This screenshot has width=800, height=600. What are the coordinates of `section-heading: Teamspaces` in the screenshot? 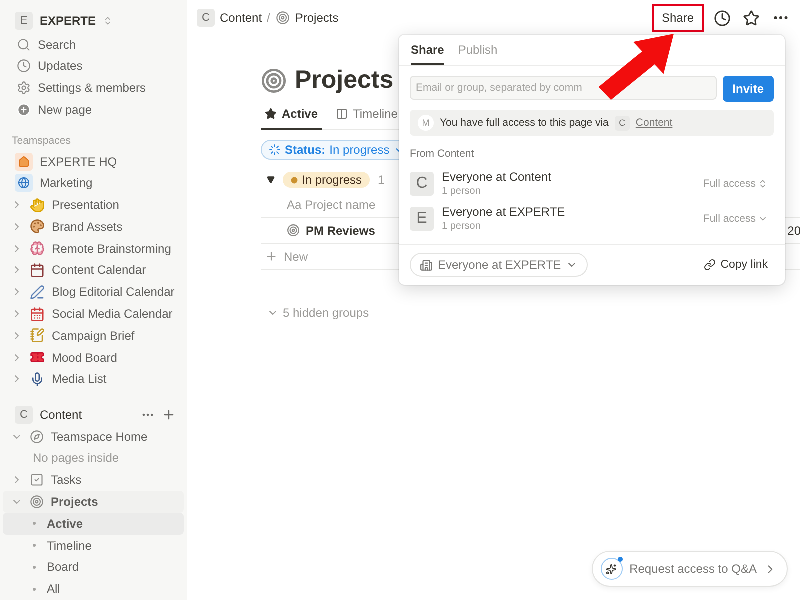 It's located at (41, 140).